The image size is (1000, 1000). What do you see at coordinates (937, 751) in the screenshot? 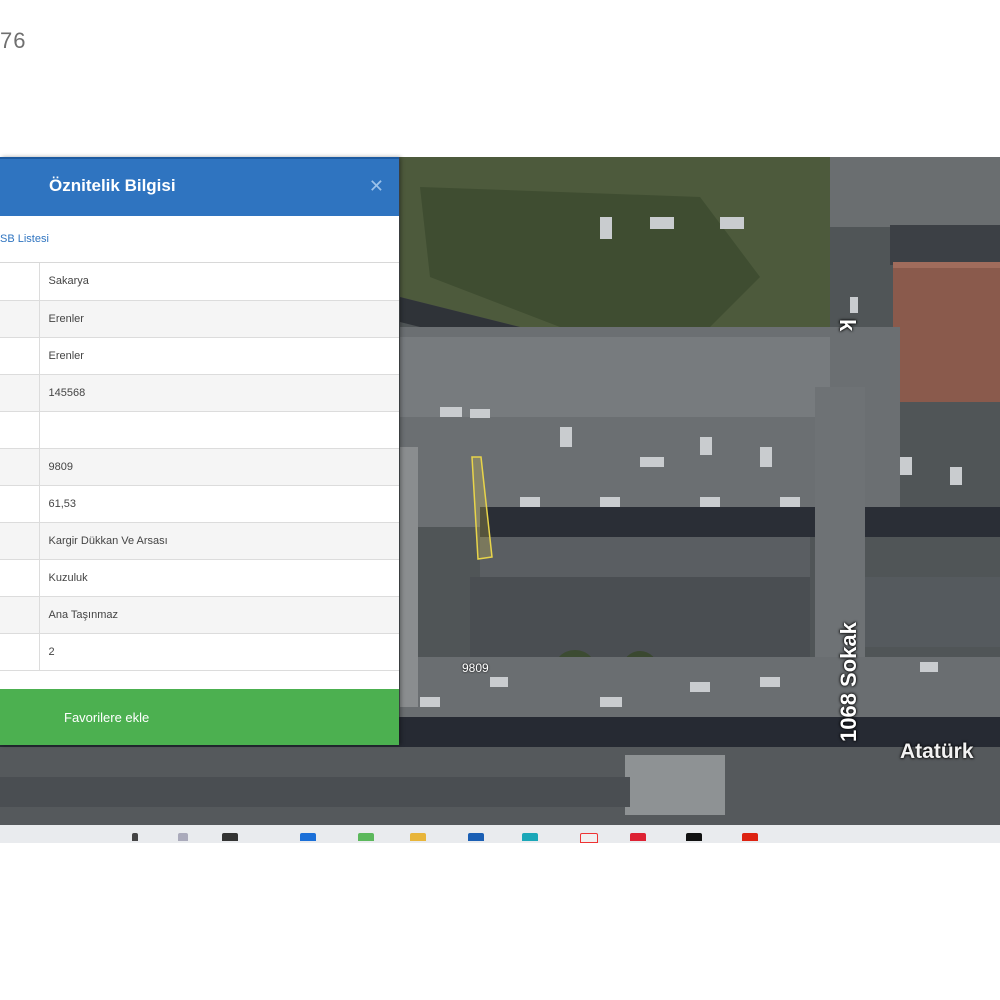
I see `avenue-label: Atatürk` at bounding box center [937, 751].